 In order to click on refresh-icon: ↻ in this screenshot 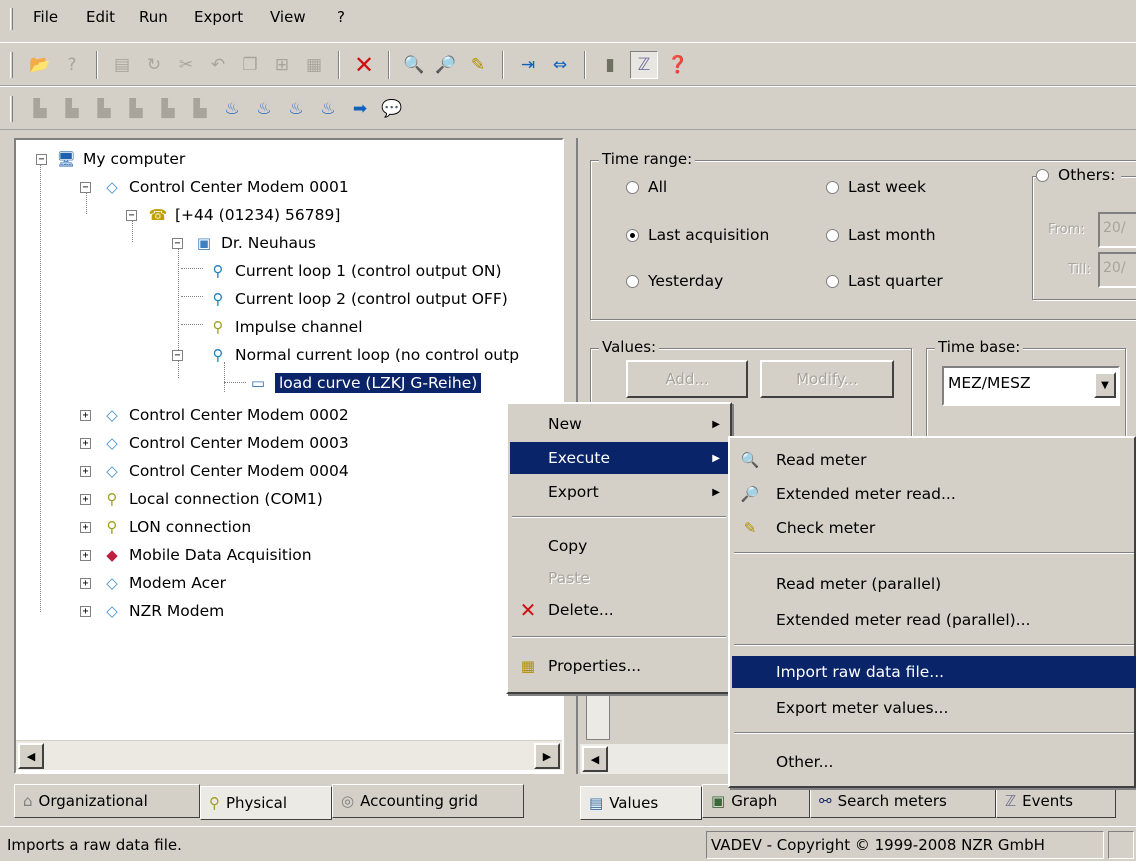, I will do `click(154, 65)`.